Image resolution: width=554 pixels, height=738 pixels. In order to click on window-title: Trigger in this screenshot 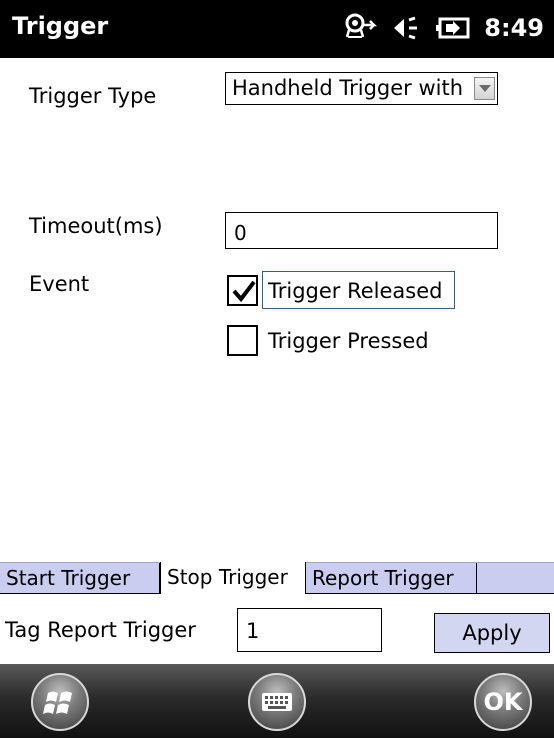, I will do `click(60, 26)`.